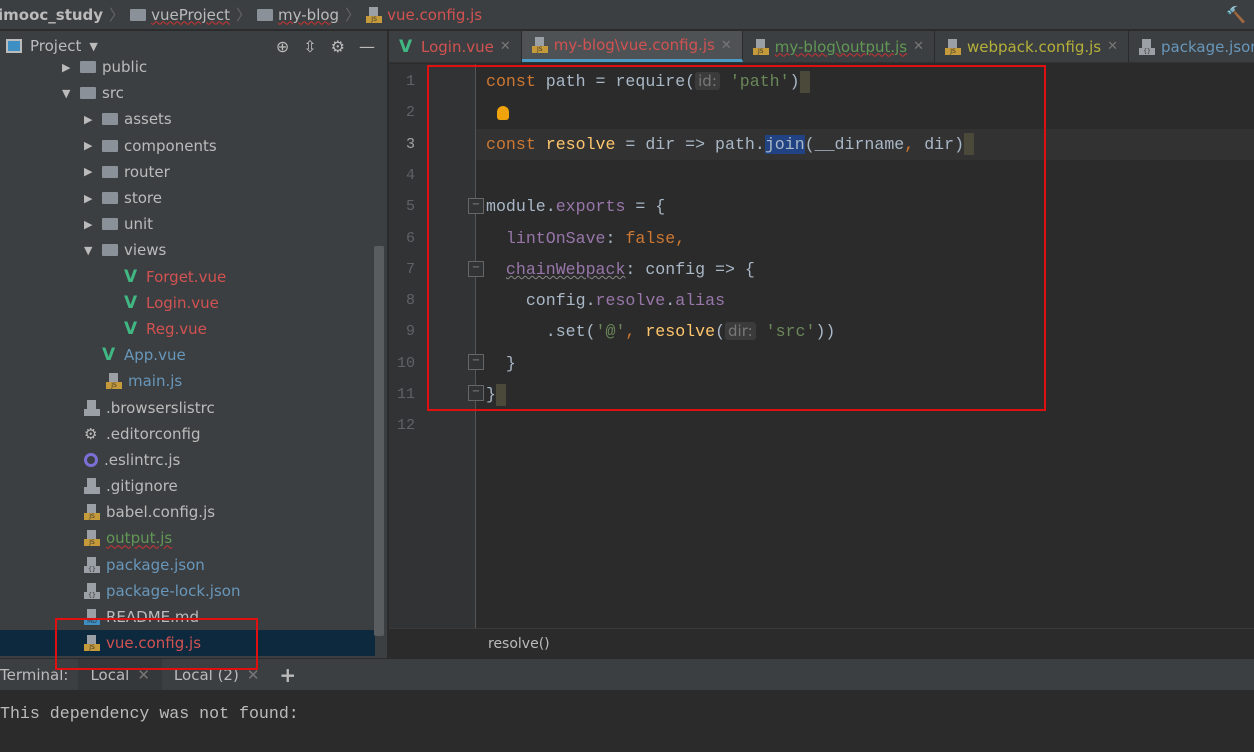 This screenshot has width=1254, height=752. I want to click on tree-item: ▶ router, so click(187, 172).